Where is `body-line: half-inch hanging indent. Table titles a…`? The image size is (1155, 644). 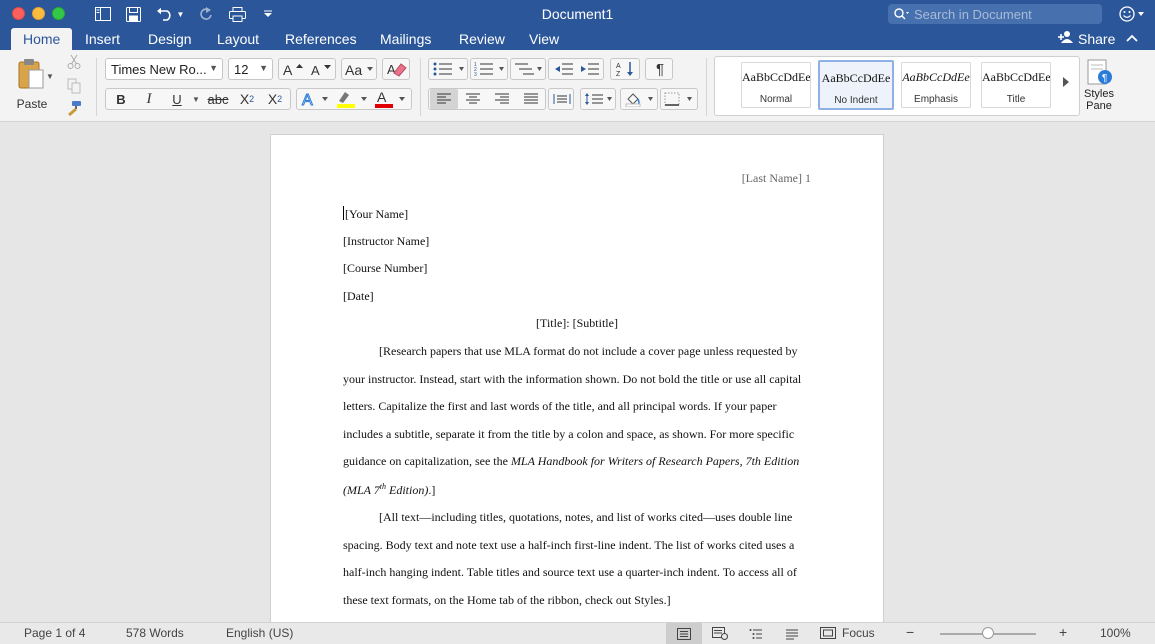 body-line: half-inch hanging indent. Table titles a… is located at coordinates (570, 572).